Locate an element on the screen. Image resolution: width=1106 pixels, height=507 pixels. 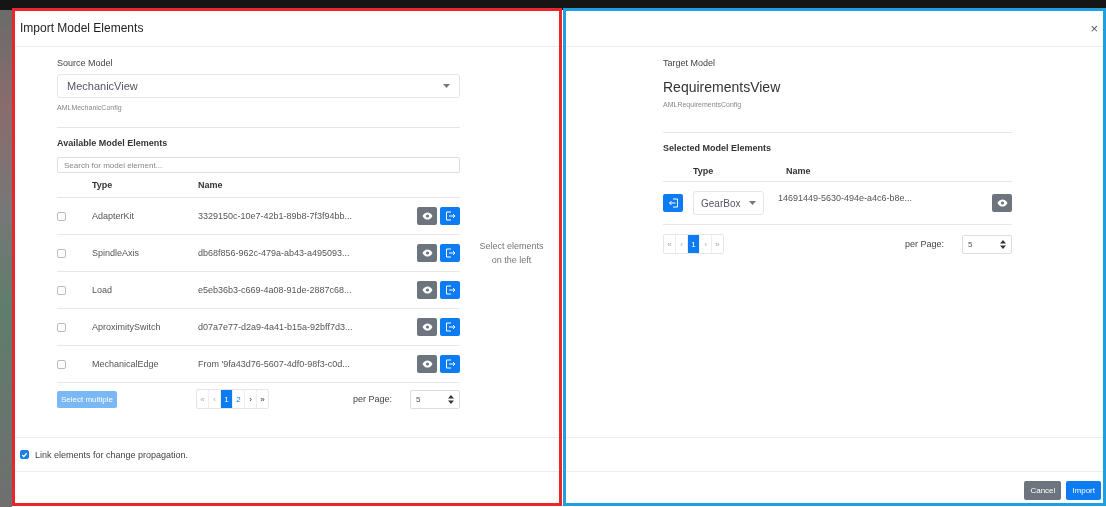
table-cell-text: MechanicalEdge is located at coordinates (126, 364).